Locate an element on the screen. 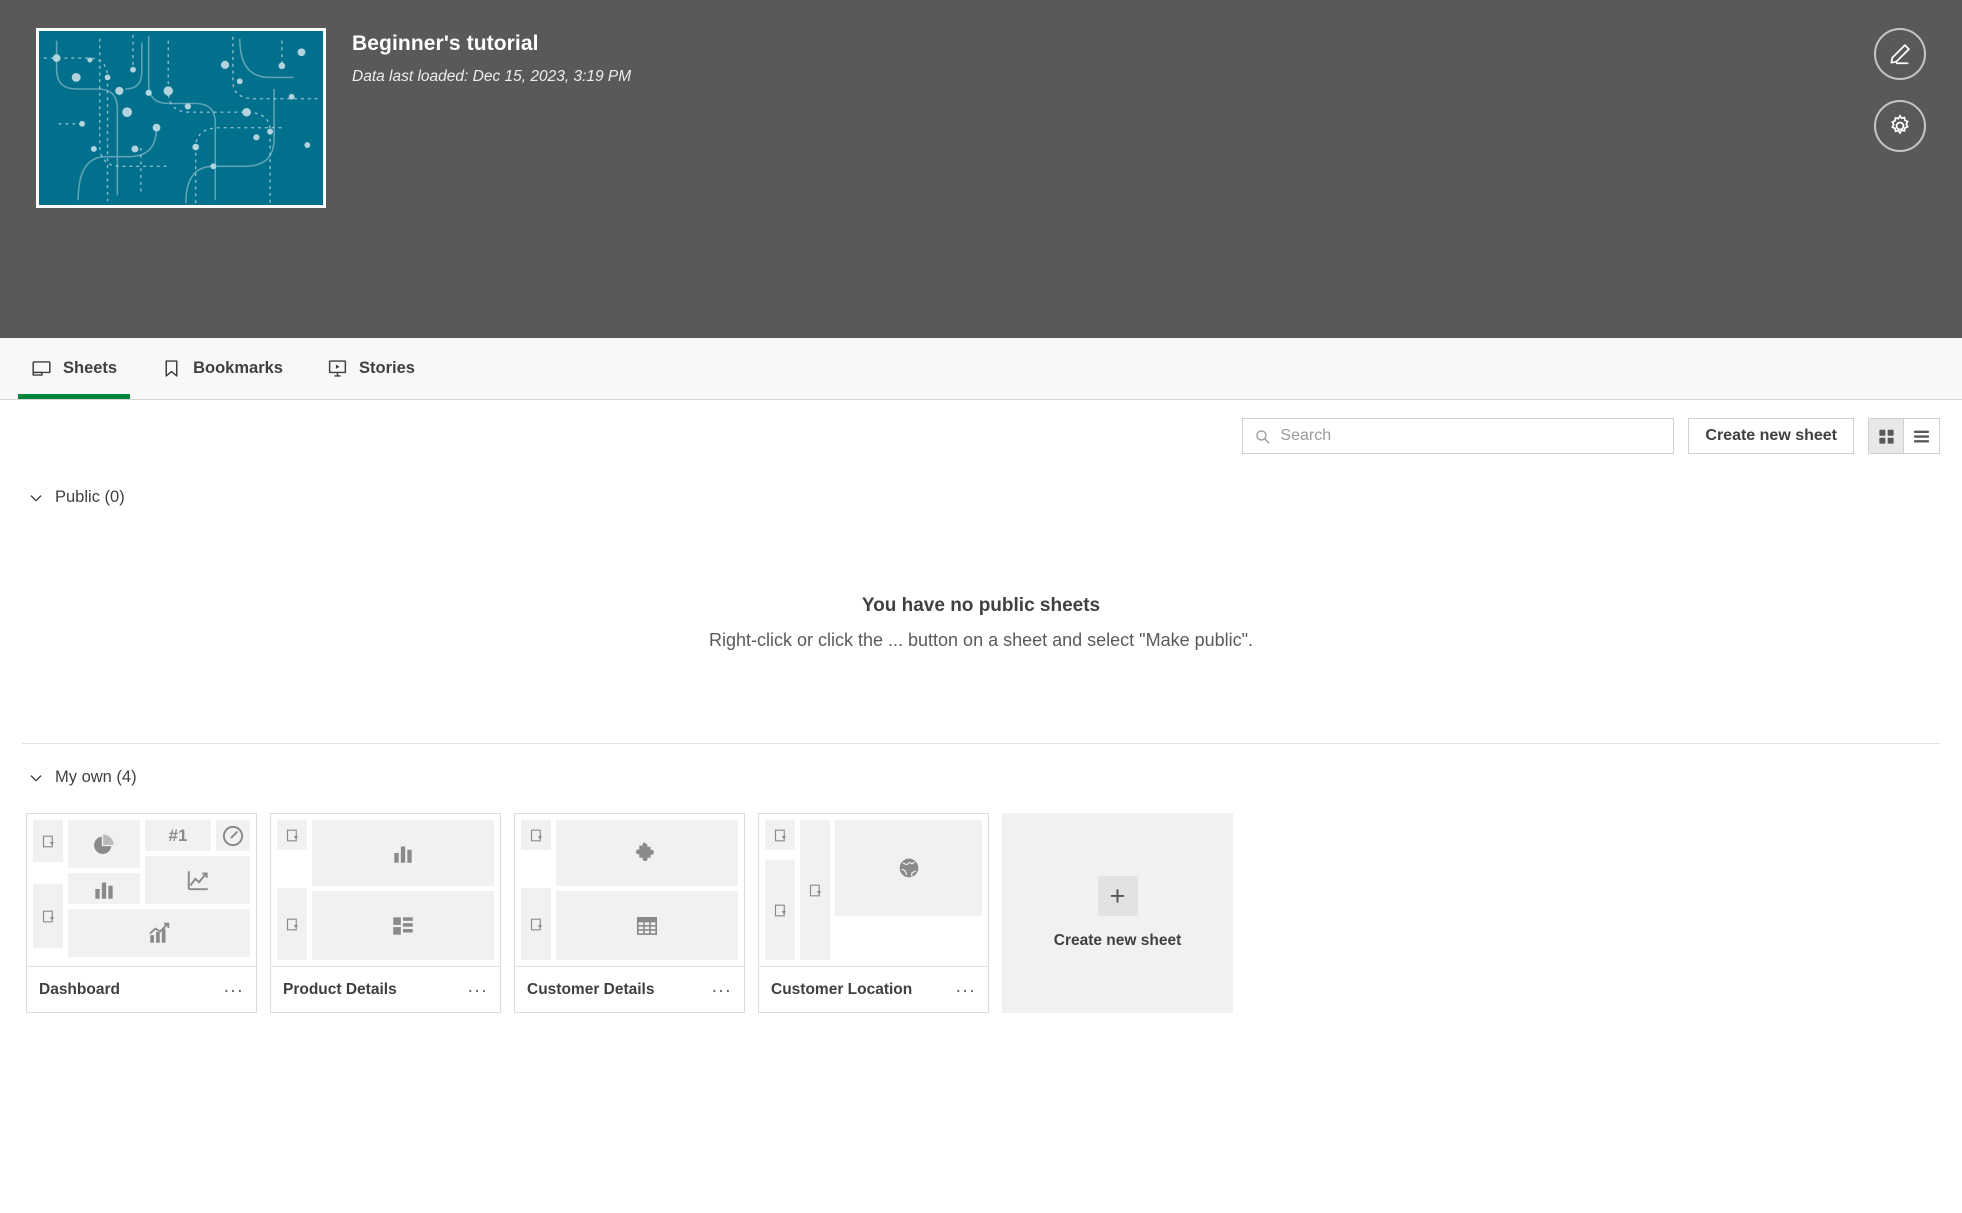 Image resolution: width=1962 pixels, height=1213 pixels. sheet-title: Customer Details is located at coordinates (591, 989).